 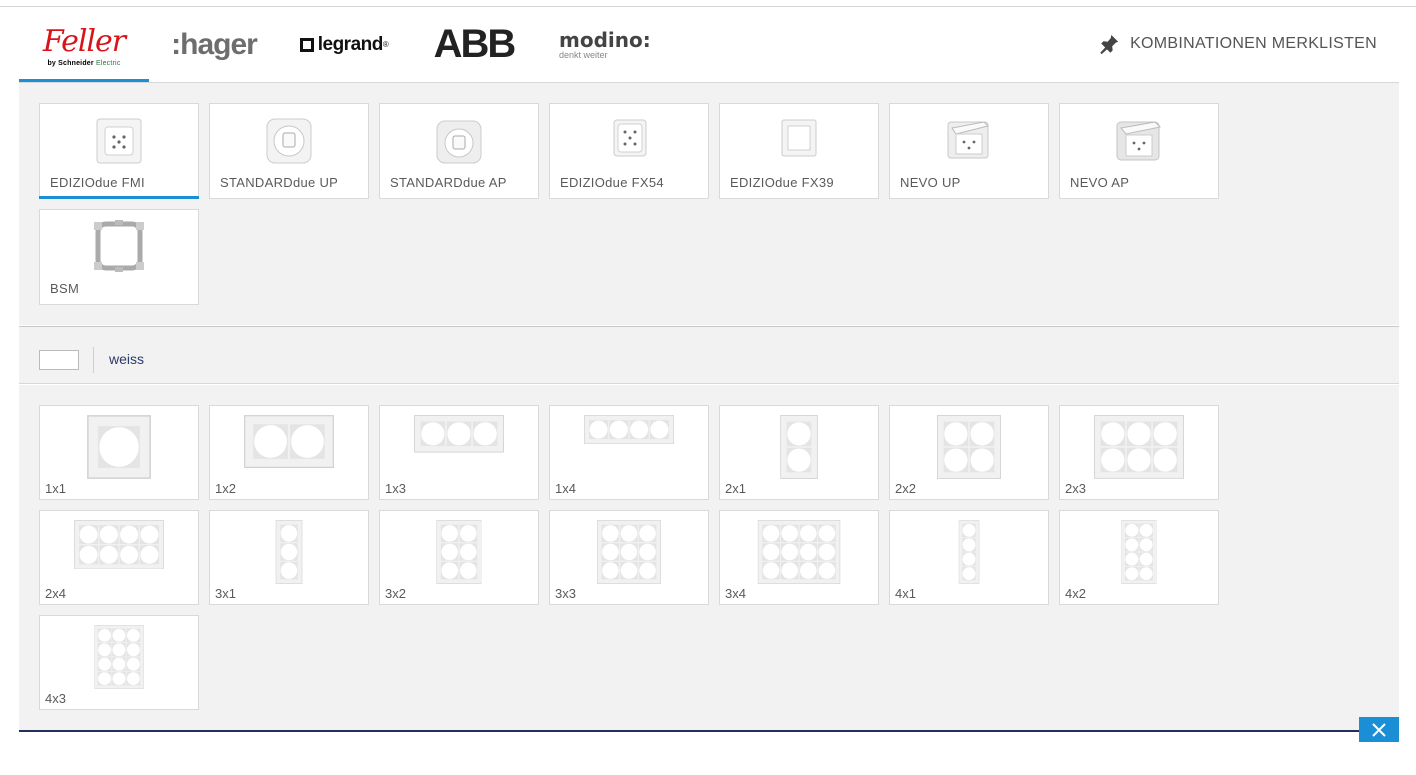 I want to click on product-tile-edizio-fmi: EDIZIOdue FMI, so click(x=119, y=151).